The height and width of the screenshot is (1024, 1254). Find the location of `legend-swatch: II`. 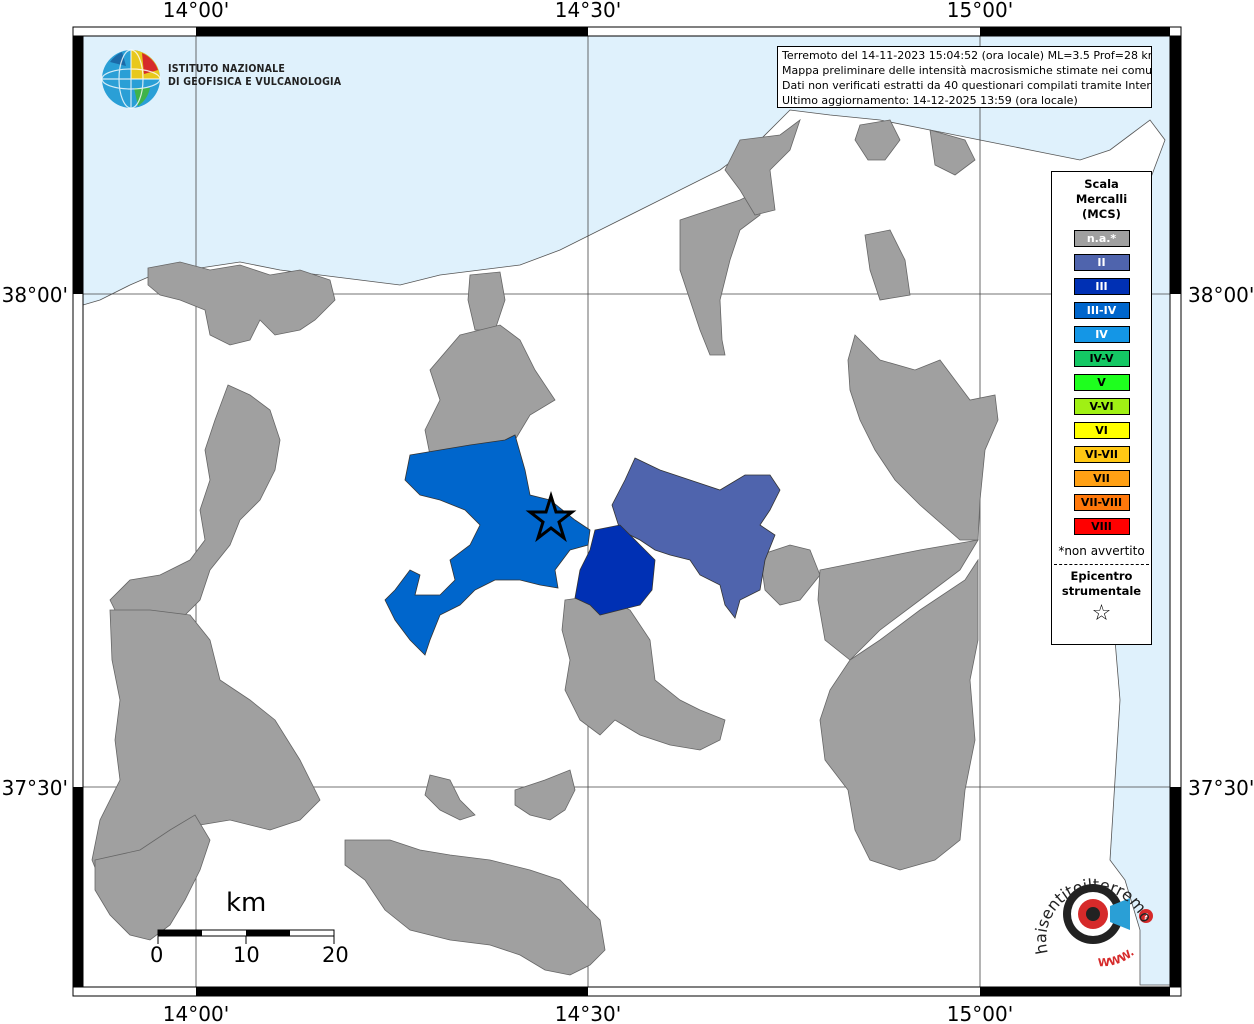

legend-swatch: II is located at coordinates (1101, 262).